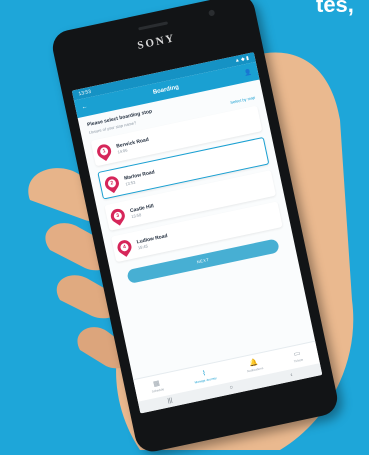 The height and width of the screenshot is (455, 369). Describe the element at coordinates (118, 216) in the screenshot. I see `map-pin-icon: 3` at that location.